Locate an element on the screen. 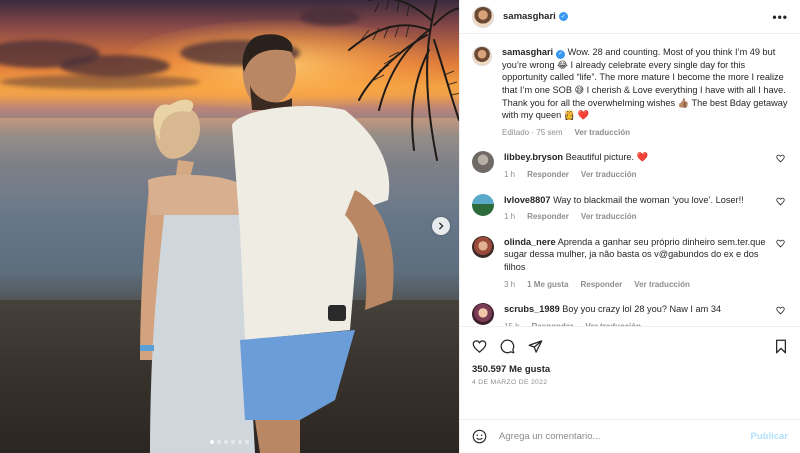 The image size is (800, 453). caption-edited: Editado · 75 sem is located at coordinates (532, 132).